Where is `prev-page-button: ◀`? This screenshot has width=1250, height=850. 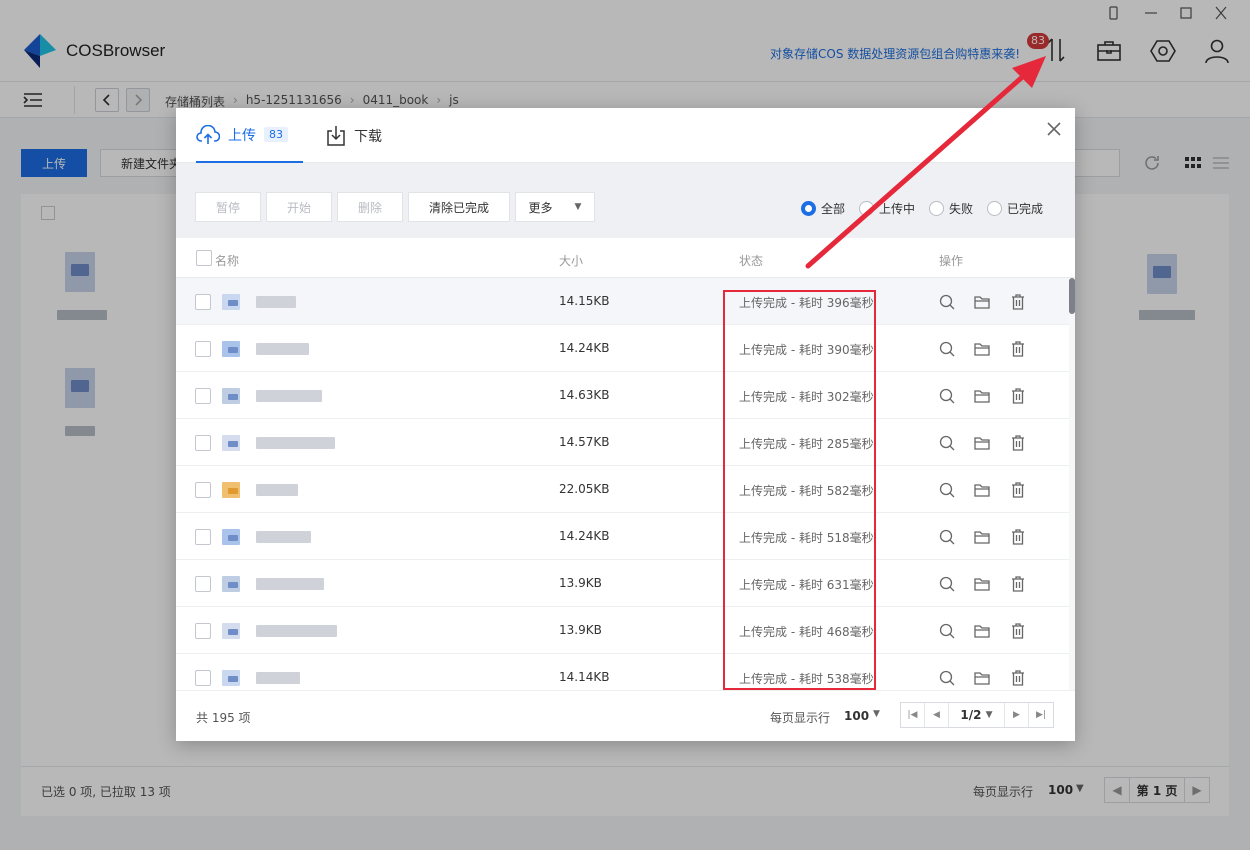
prev-page-button: ◀ is located at coordinates (937, 715).